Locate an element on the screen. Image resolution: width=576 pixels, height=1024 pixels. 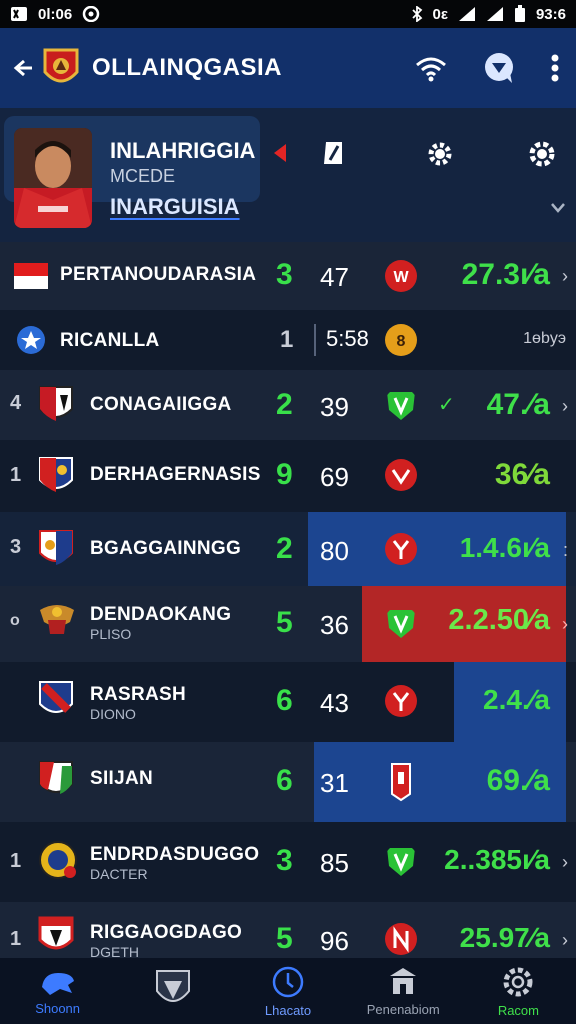
stat-secondary: 36 is located at coordinates (334, 625).